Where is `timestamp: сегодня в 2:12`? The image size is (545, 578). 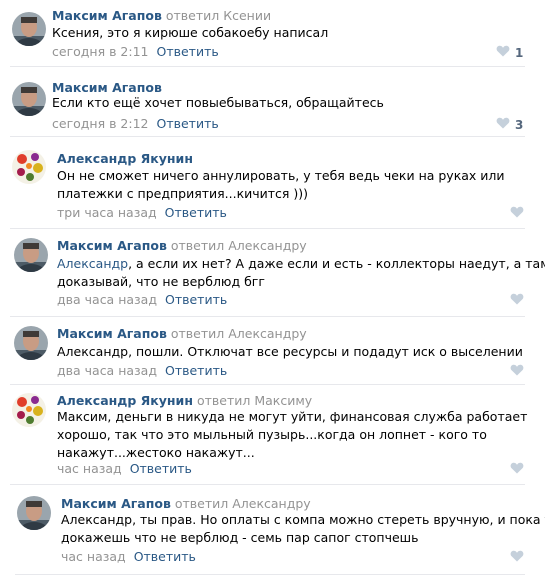 timestamp: сегодня в 2:12 is located at coordinates (100, 123).